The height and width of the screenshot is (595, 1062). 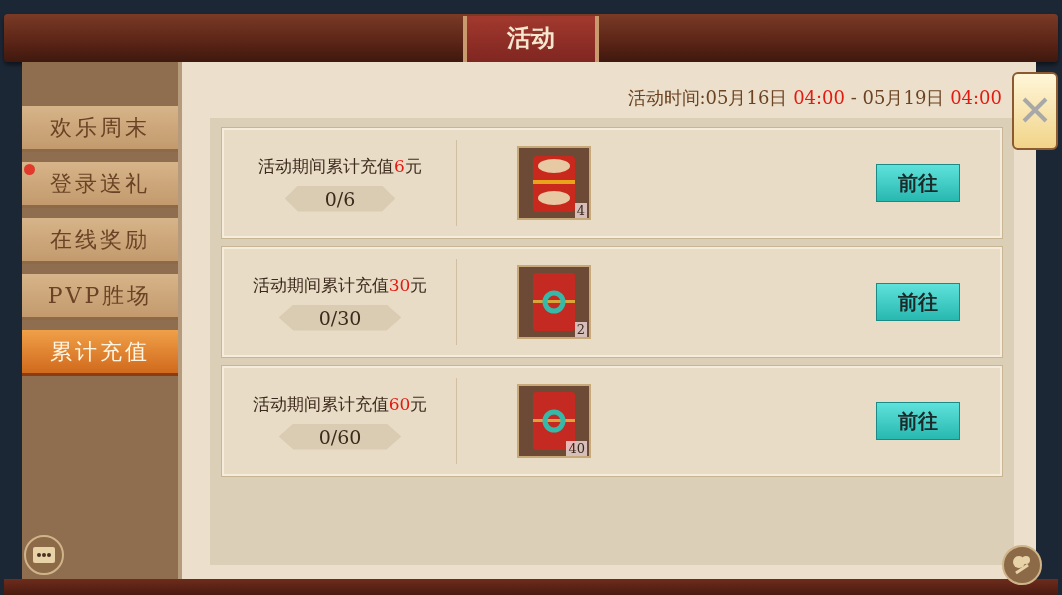 What do you see at coordinates (554, 302) in the screenshot?
I see `reward-item: 2` at bounding box center [554, 302].